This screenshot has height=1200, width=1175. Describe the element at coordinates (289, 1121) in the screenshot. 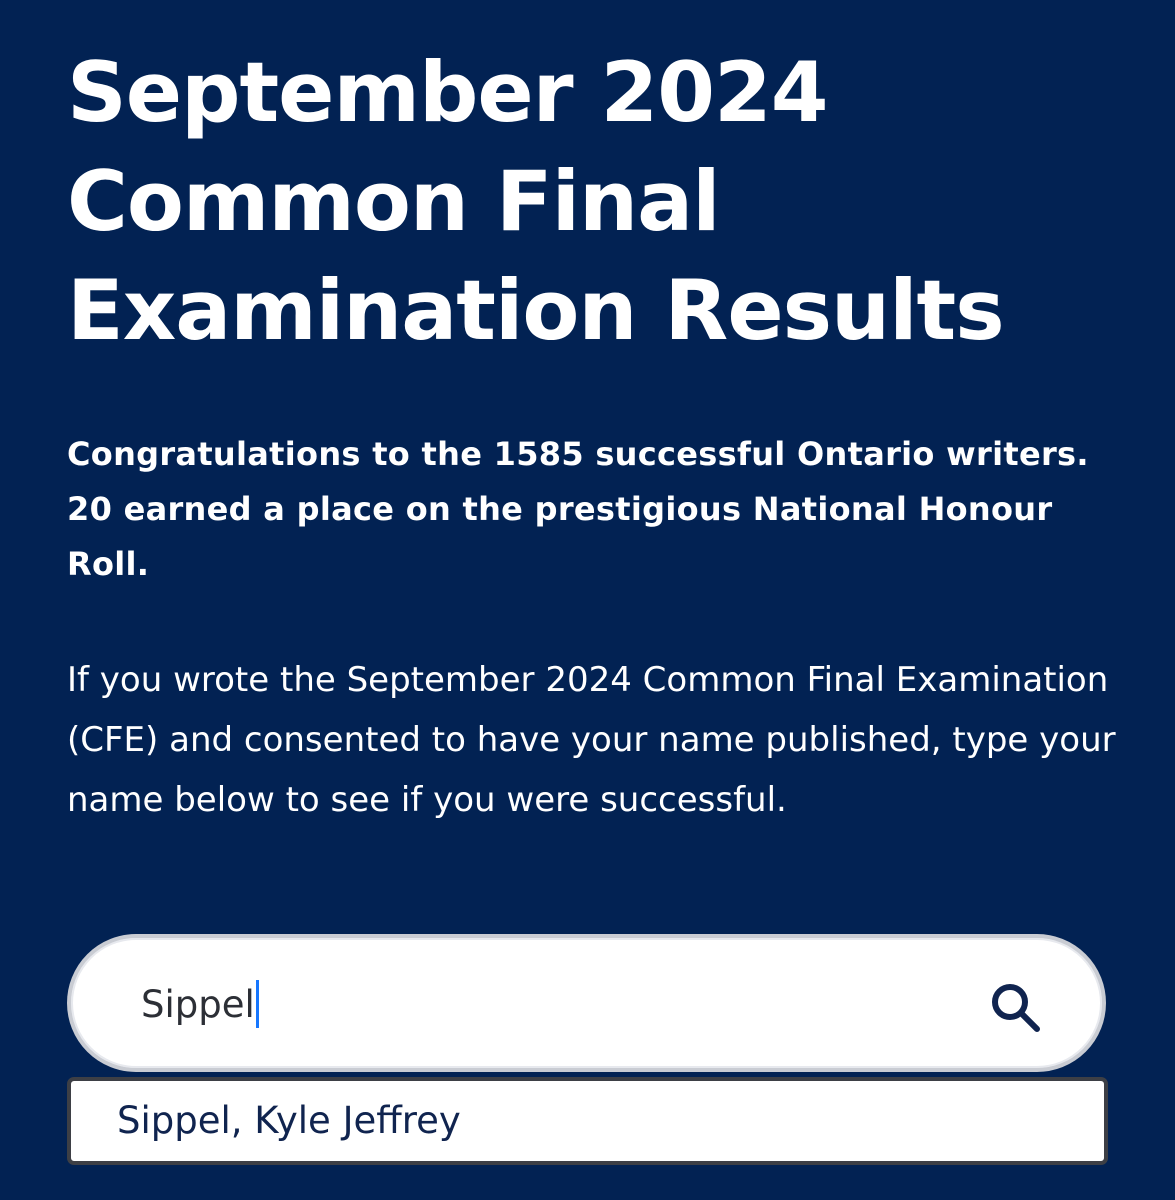

I see `autocomplete-option: Sippel, Kyle Jeffrey` at that location.